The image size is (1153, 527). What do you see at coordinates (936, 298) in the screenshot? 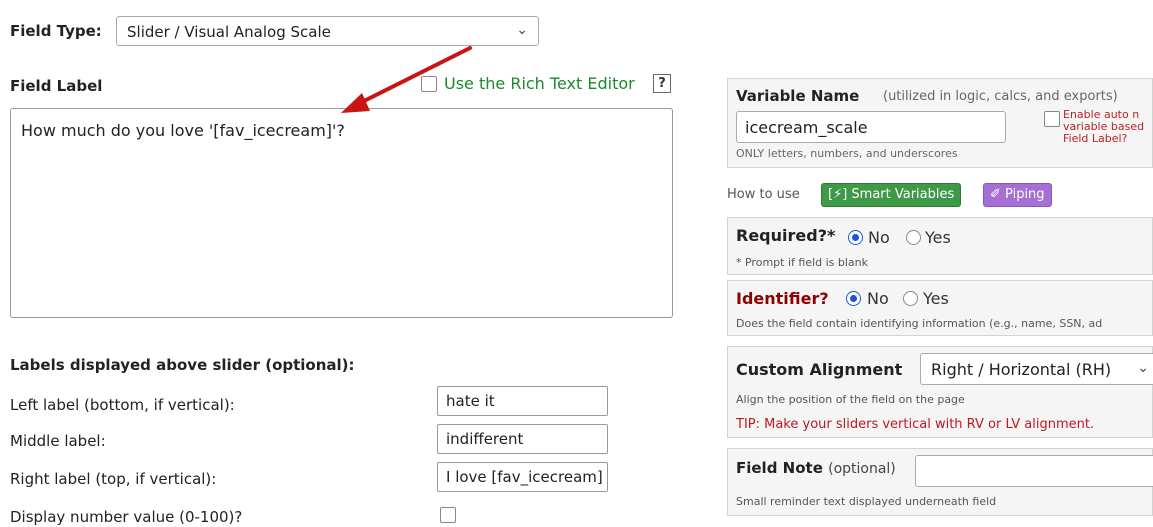
I see `identifier-yes-label: Yes` at bounding box center [936, 298].